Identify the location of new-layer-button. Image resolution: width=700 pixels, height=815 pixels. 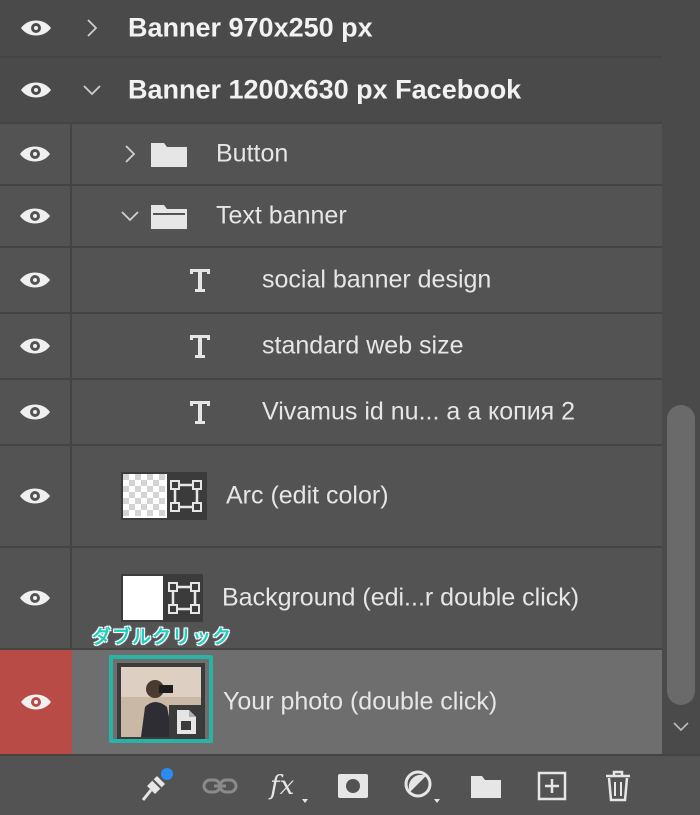
(552, 785).